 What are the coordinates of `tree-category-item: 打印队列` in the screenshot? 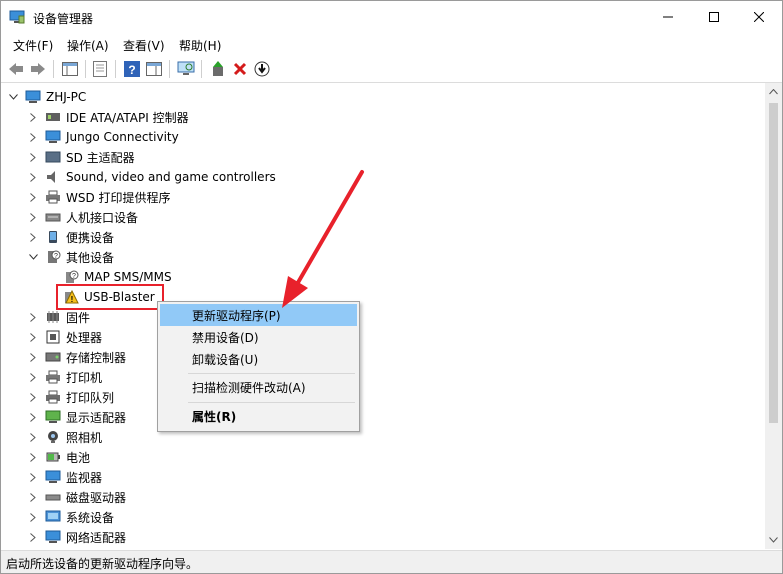 It's located at (70, 397).